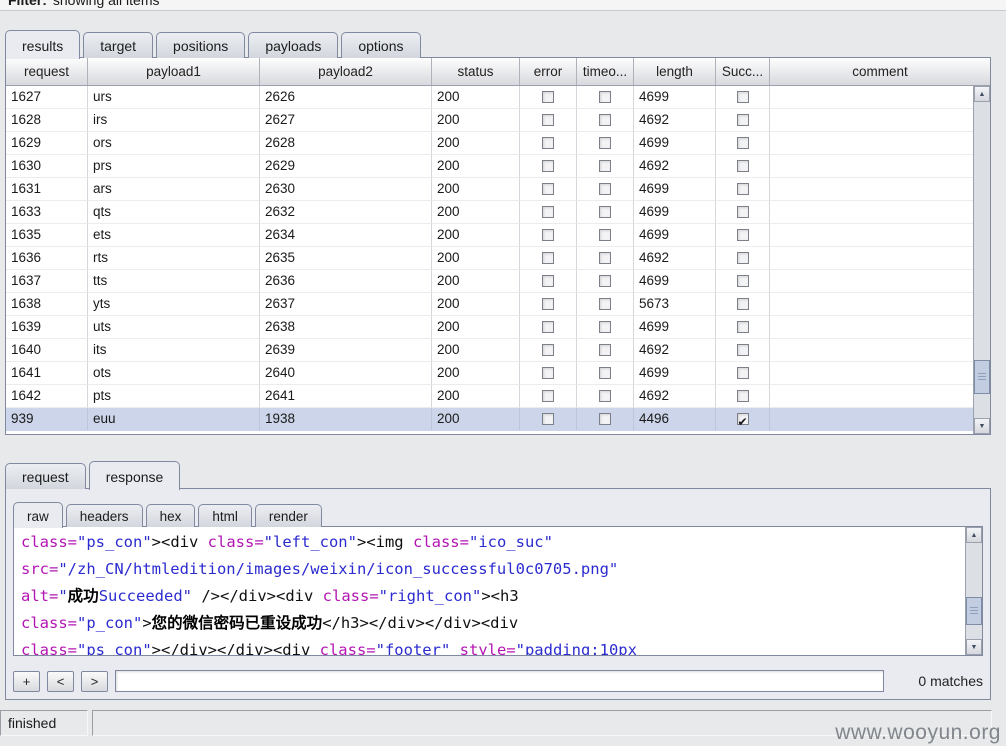 The width and height of the screenshot is (1006, 746). What do you see at coordinates (489, 304) in the screenshot?
I see `table-row: 1638 yts 2637 200 5673` at bounding box center [489, 304].